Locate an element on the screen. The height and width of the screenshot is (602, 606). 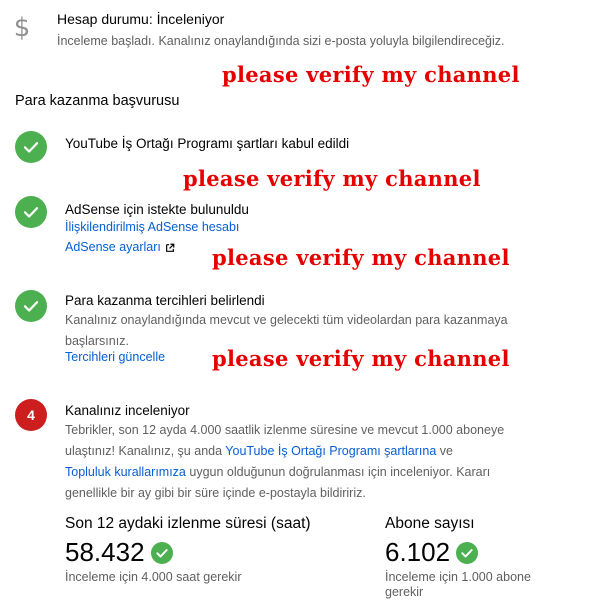
step-title: AdSense için istekte bulunuldu is located at coordinates (157, 209).